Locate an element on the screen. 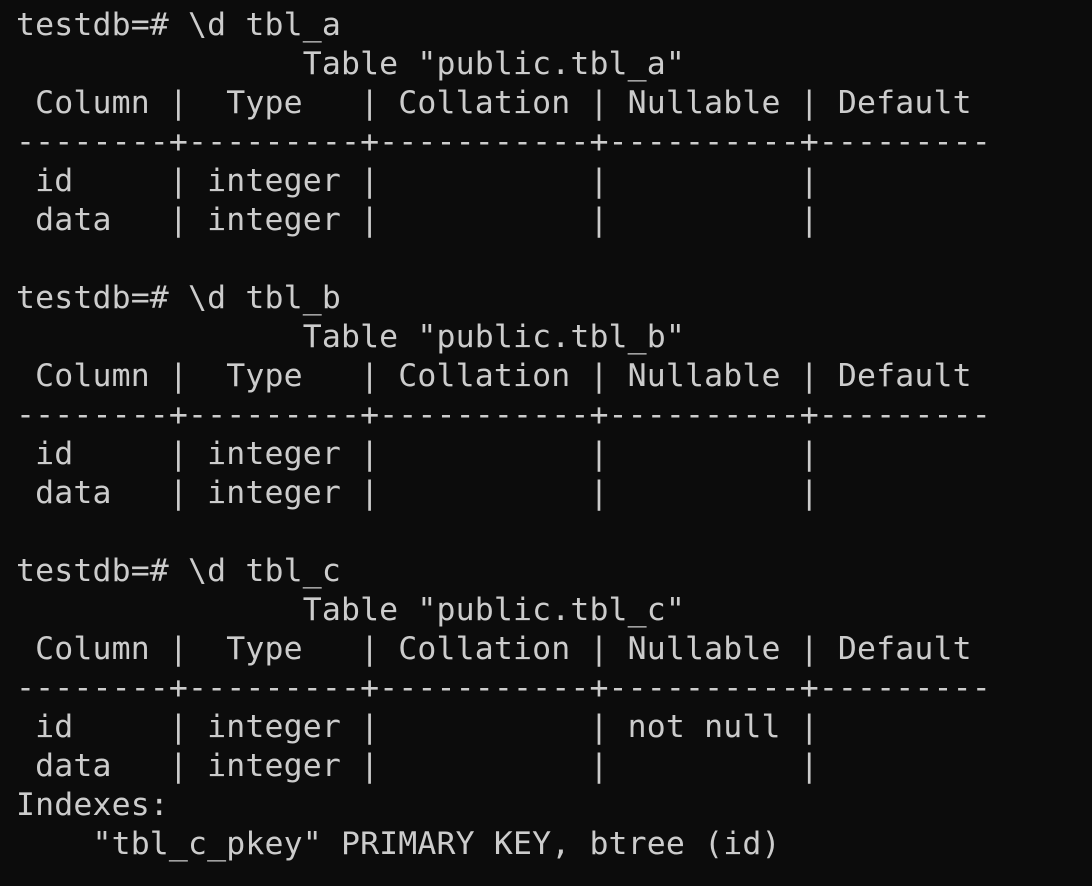 The height and width of the screenshot is (886, 1092). table-row: id | integer | | not null | is located at coordinates (417, 727).